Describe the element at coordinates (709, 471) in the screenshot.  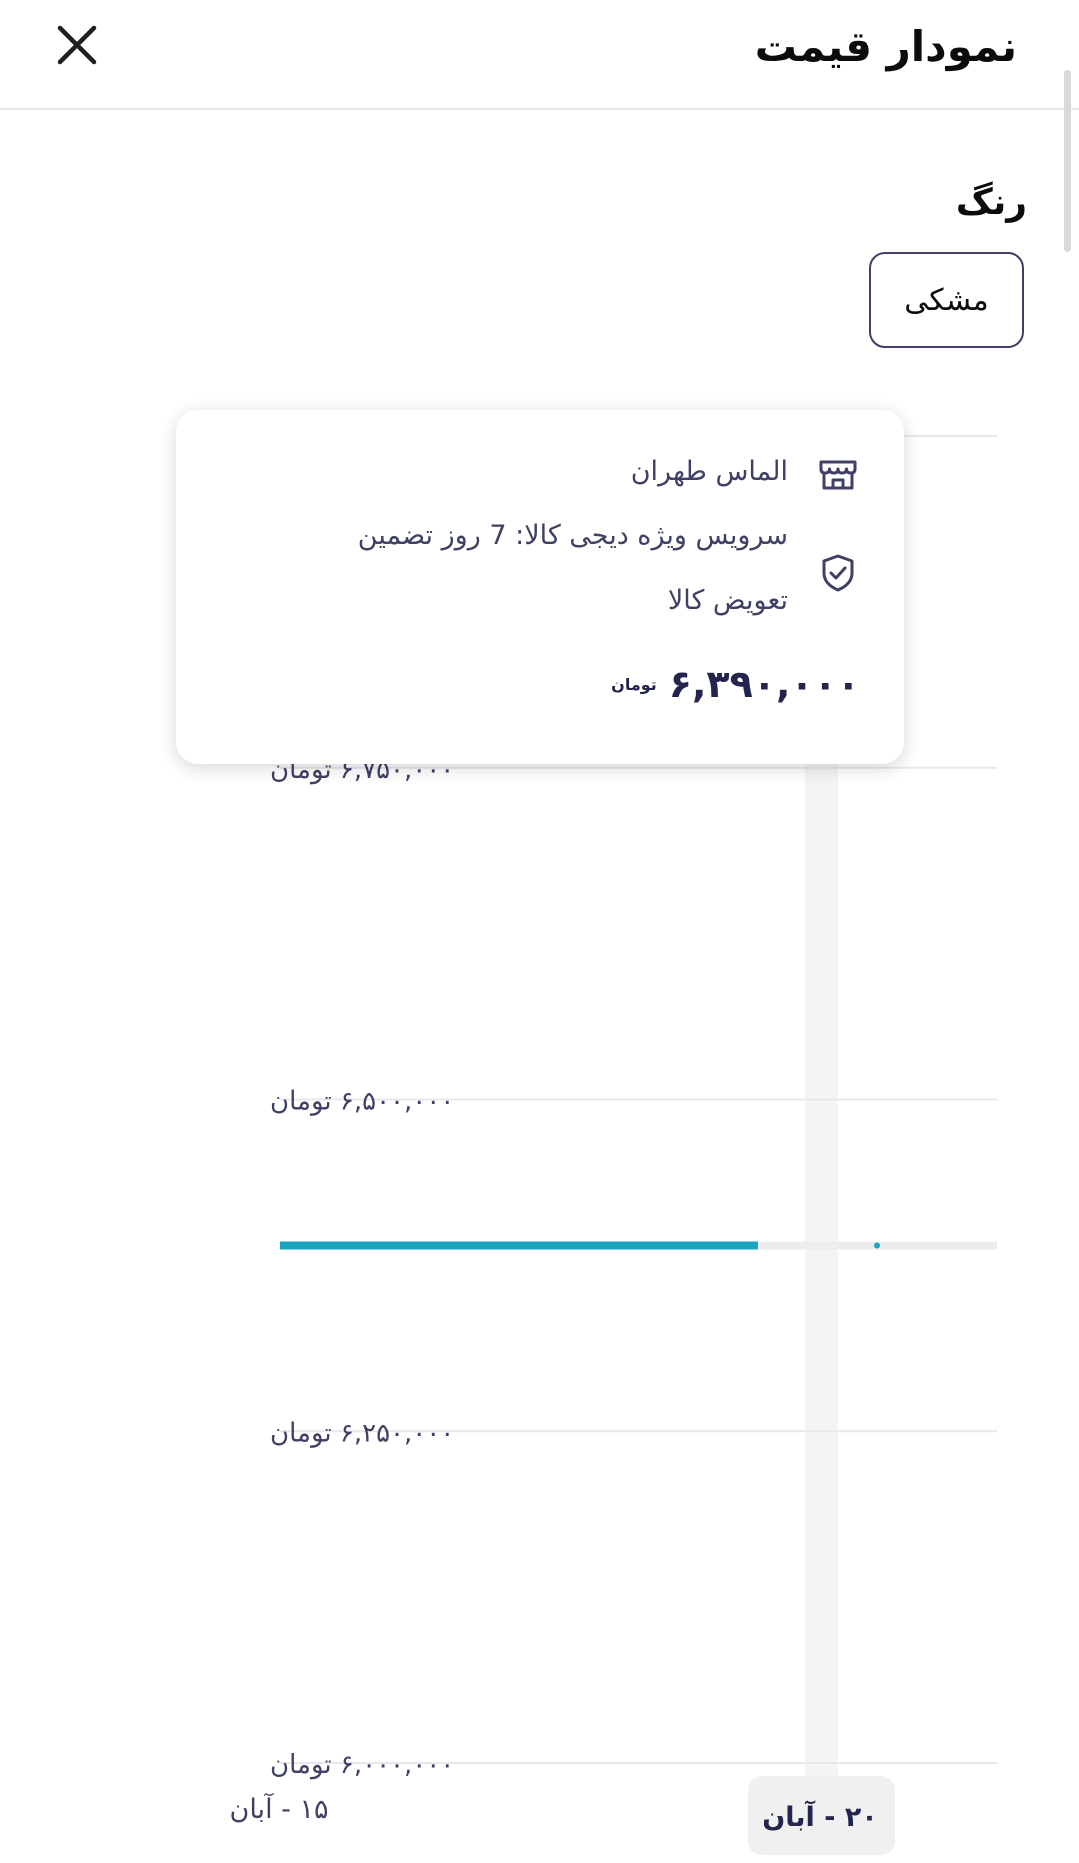
I see `seller-name: الماس طهران` at that location.